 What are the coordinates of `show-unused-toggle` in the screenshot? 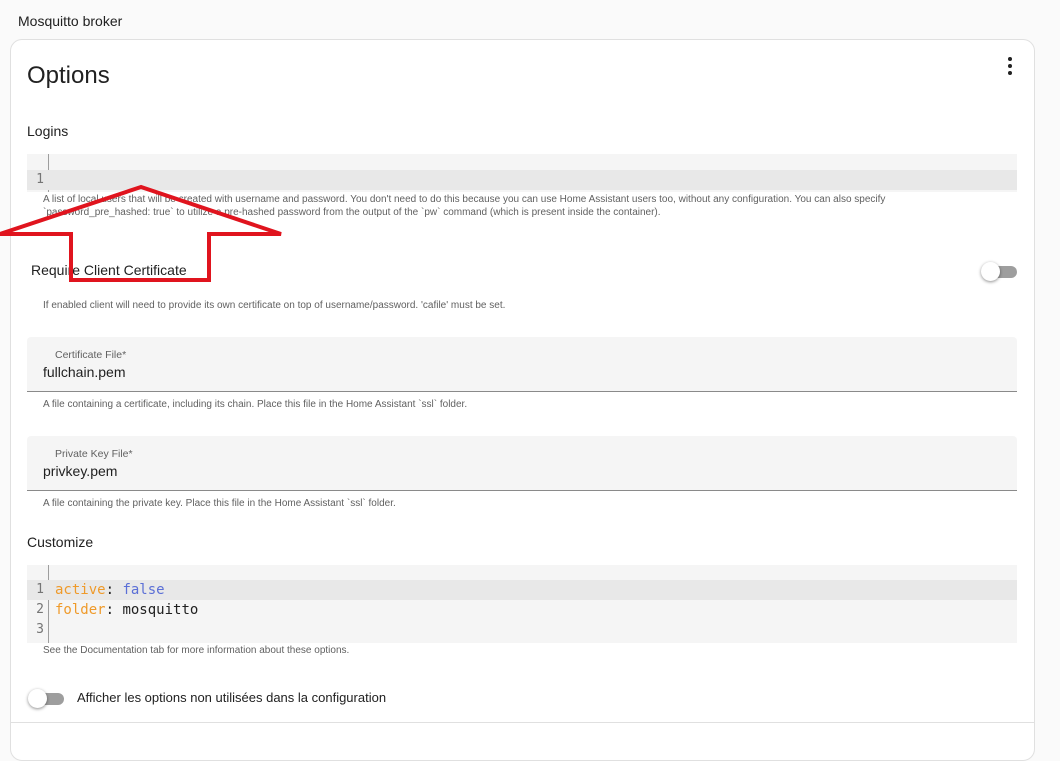 It's located at (46, 698).